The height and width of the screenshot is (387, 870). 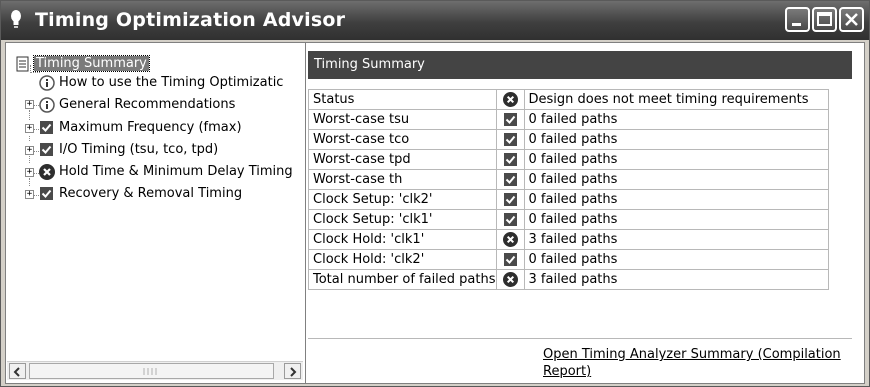 I want to click on maximize-button, so click(x=824, y=19).